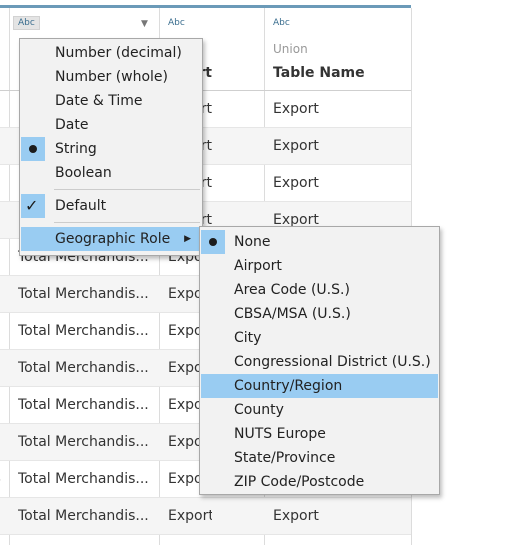 This screenshot has width=512, height=545. What do you see at coordinates (144, 24) in the screenshot?
I see `column-menu-dropdown-icon: ▼` at bounding box center [144, 24].